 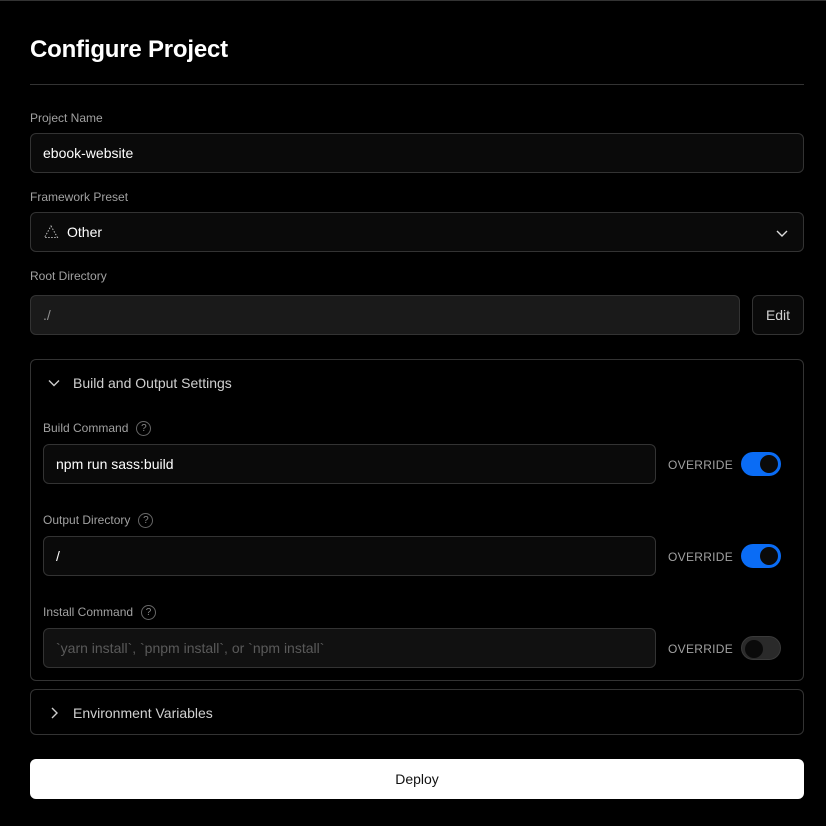 I want to click on framework-preset-select: Other, so click(x=417, y=232).